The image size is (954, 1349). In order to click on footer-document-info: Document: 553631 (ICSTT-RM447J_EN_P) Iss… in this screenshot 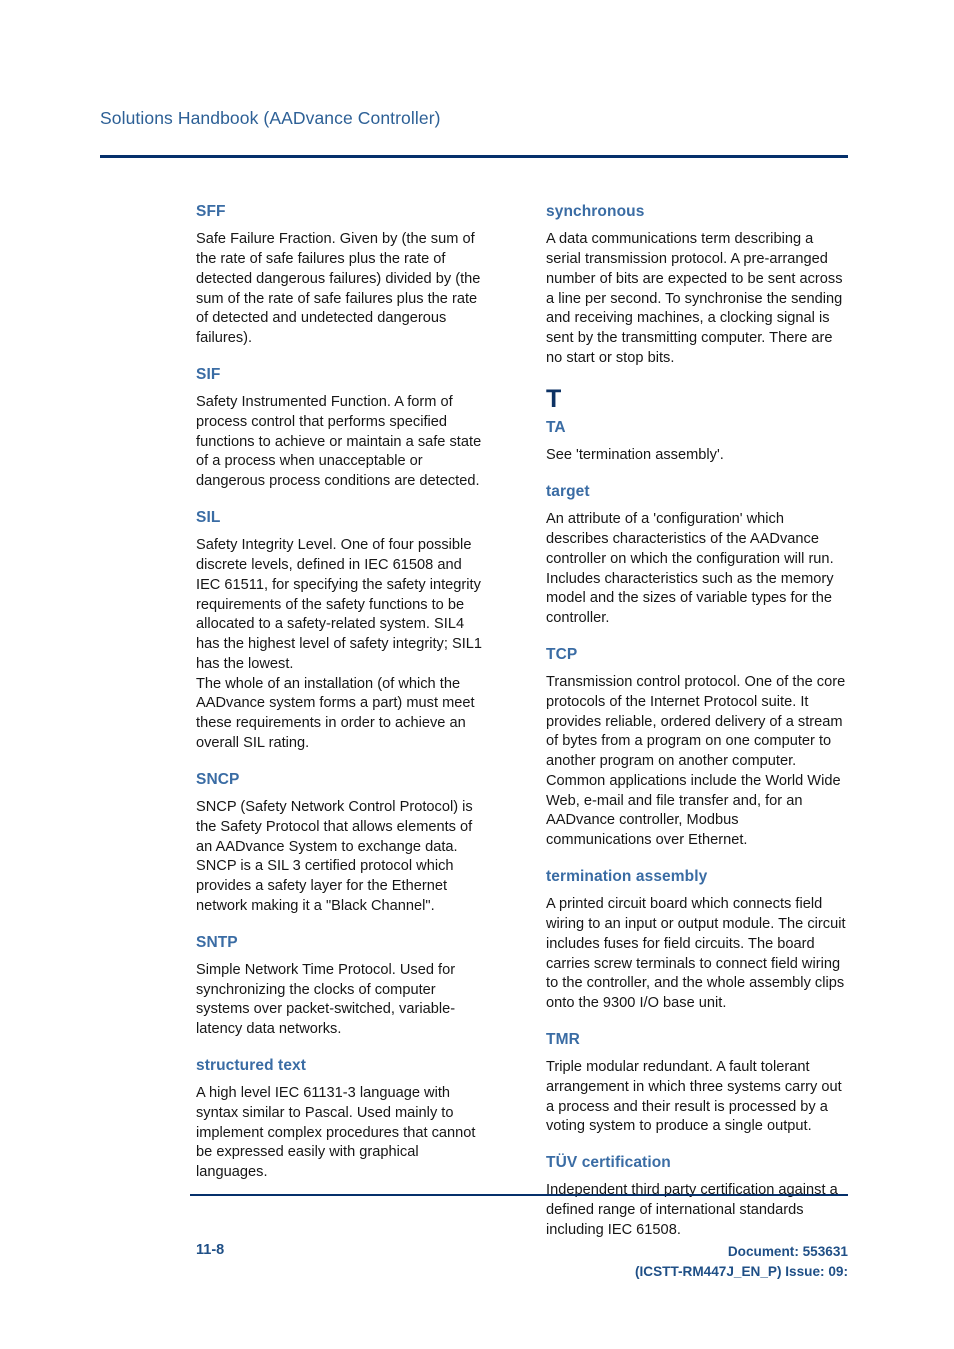, I will do `click(741, 1261)`.